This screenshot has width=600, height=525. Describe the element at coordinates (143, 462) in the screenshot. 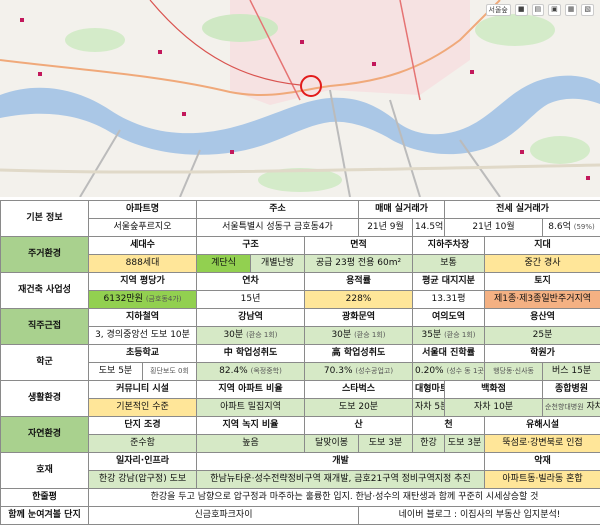

I see `header-infra: 일자리·인프라` at that location.